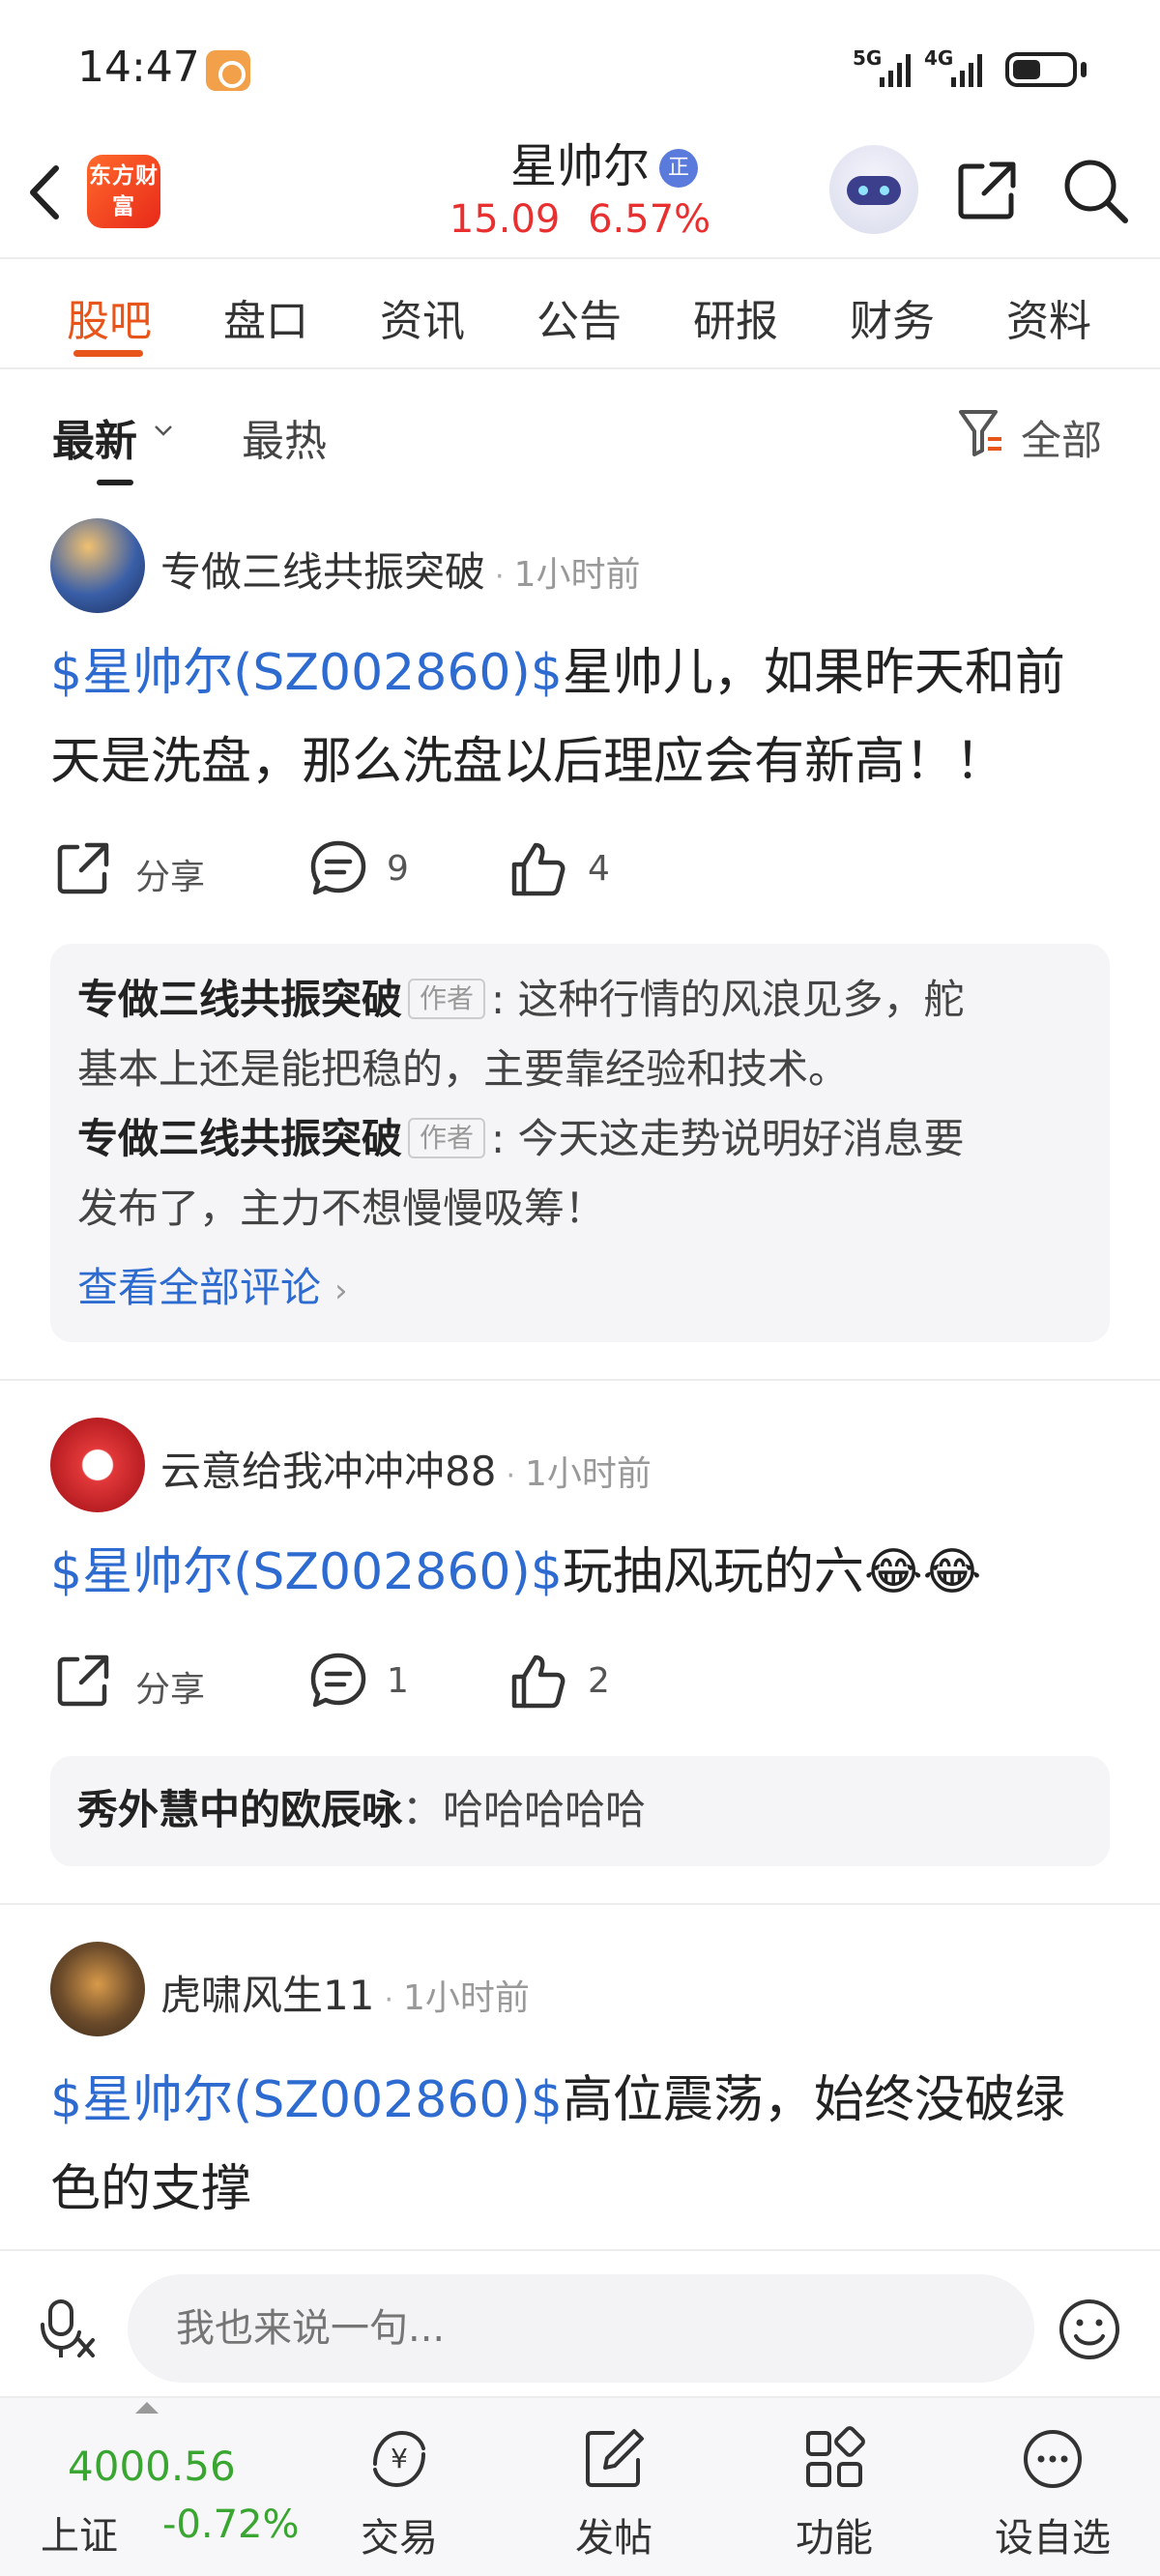 This screenshot has width=1160, height=2576. Describe the element at coordinates (575, 871) in the screenshot. I see `like-button: 4` at that location.